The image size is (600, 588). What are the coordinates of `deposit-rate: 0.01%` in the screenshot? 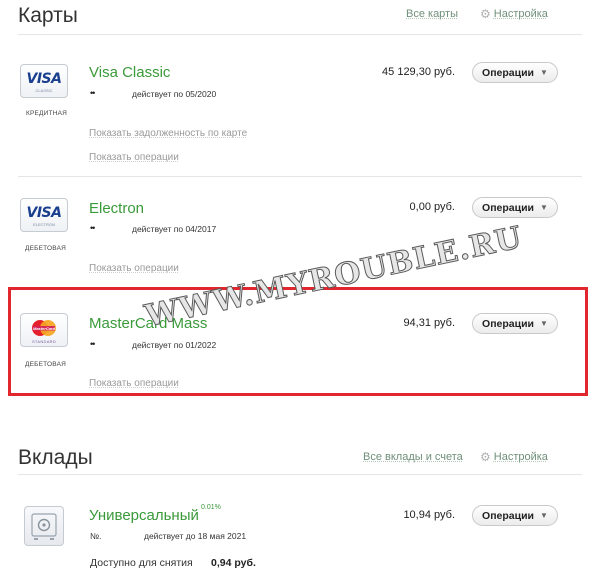 It's located at (211, 507).